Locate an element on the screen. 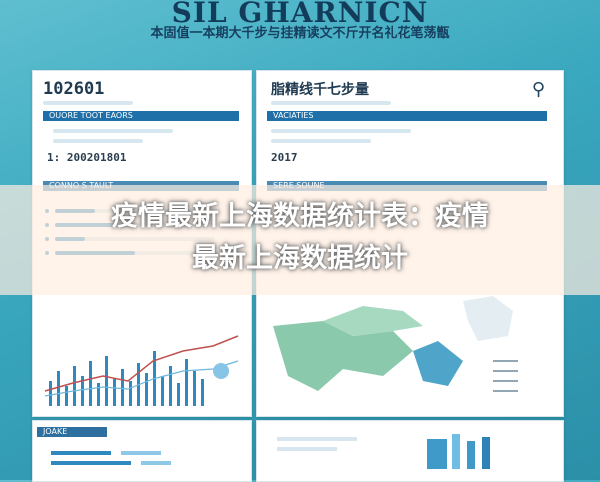 This screenshot has width=600, height=482. mini-chart is located at coordinates (111, 458).